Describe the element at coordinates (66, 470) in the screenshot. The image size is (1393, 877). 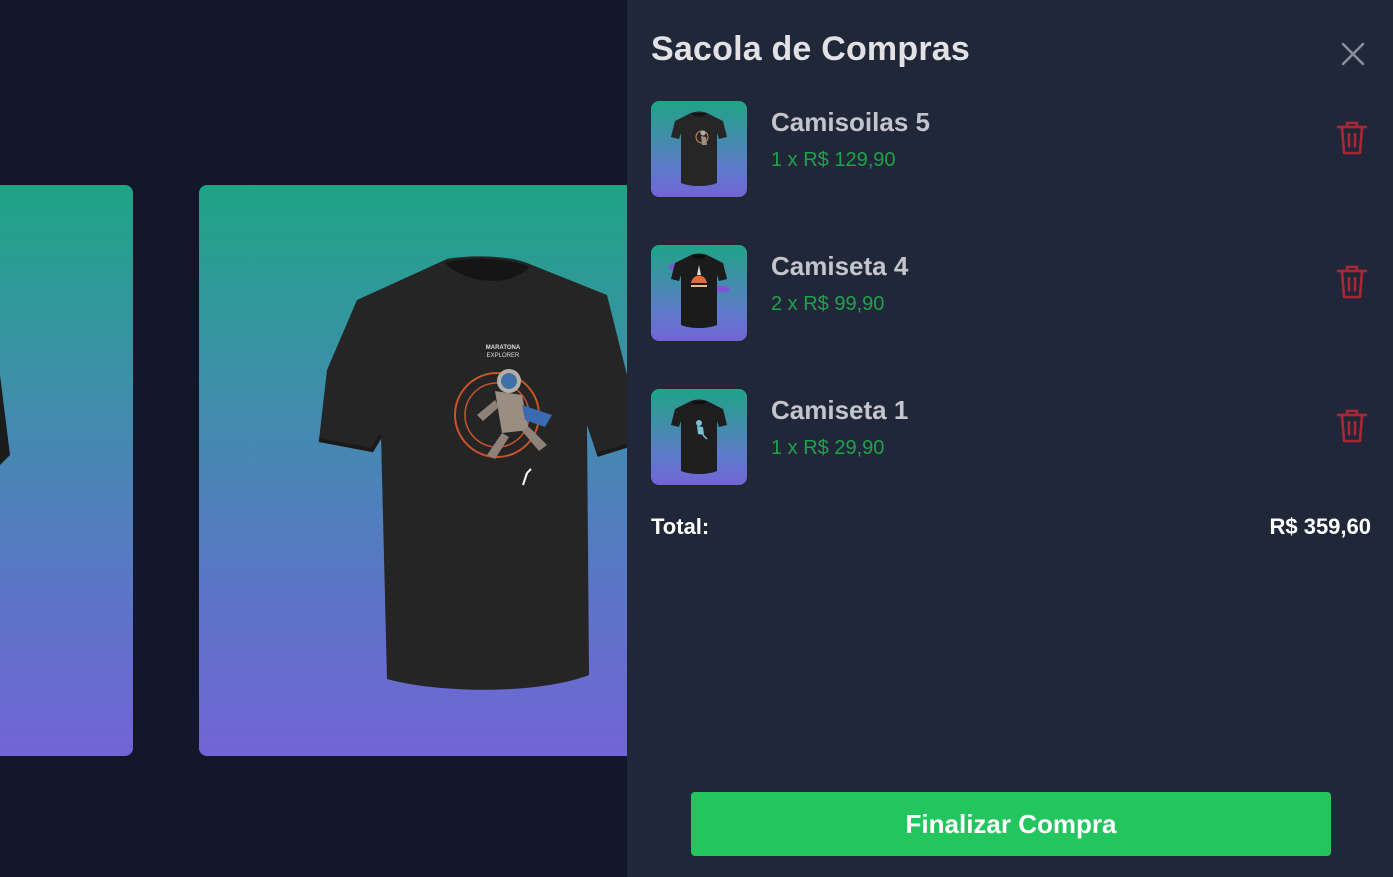
I see `product-card` at that location.